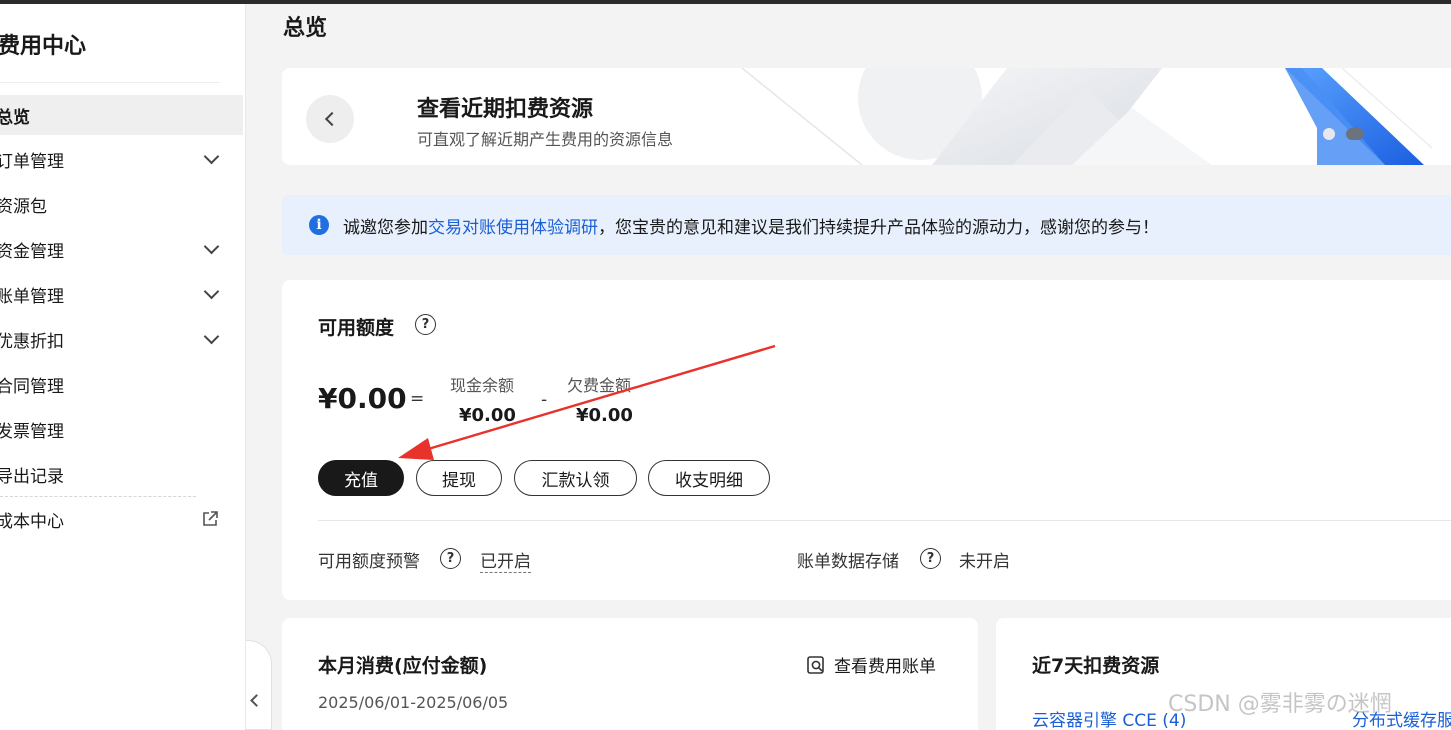 The image size is (1451, 730). I want to click on notice-prefix: 诚邀您参加, so click(385, 227).